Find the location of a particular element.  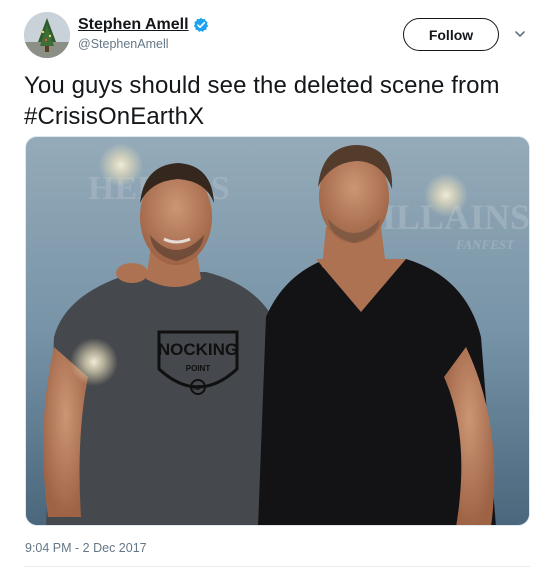

avatar is located at coordinates (47, 35).